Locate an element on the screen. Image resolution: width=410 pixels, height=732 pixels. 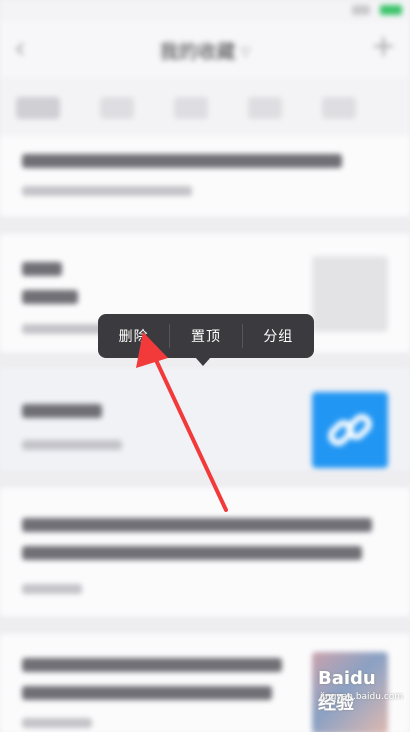
chevron-down-icon: ▽ is located at coordinates (245, 52).